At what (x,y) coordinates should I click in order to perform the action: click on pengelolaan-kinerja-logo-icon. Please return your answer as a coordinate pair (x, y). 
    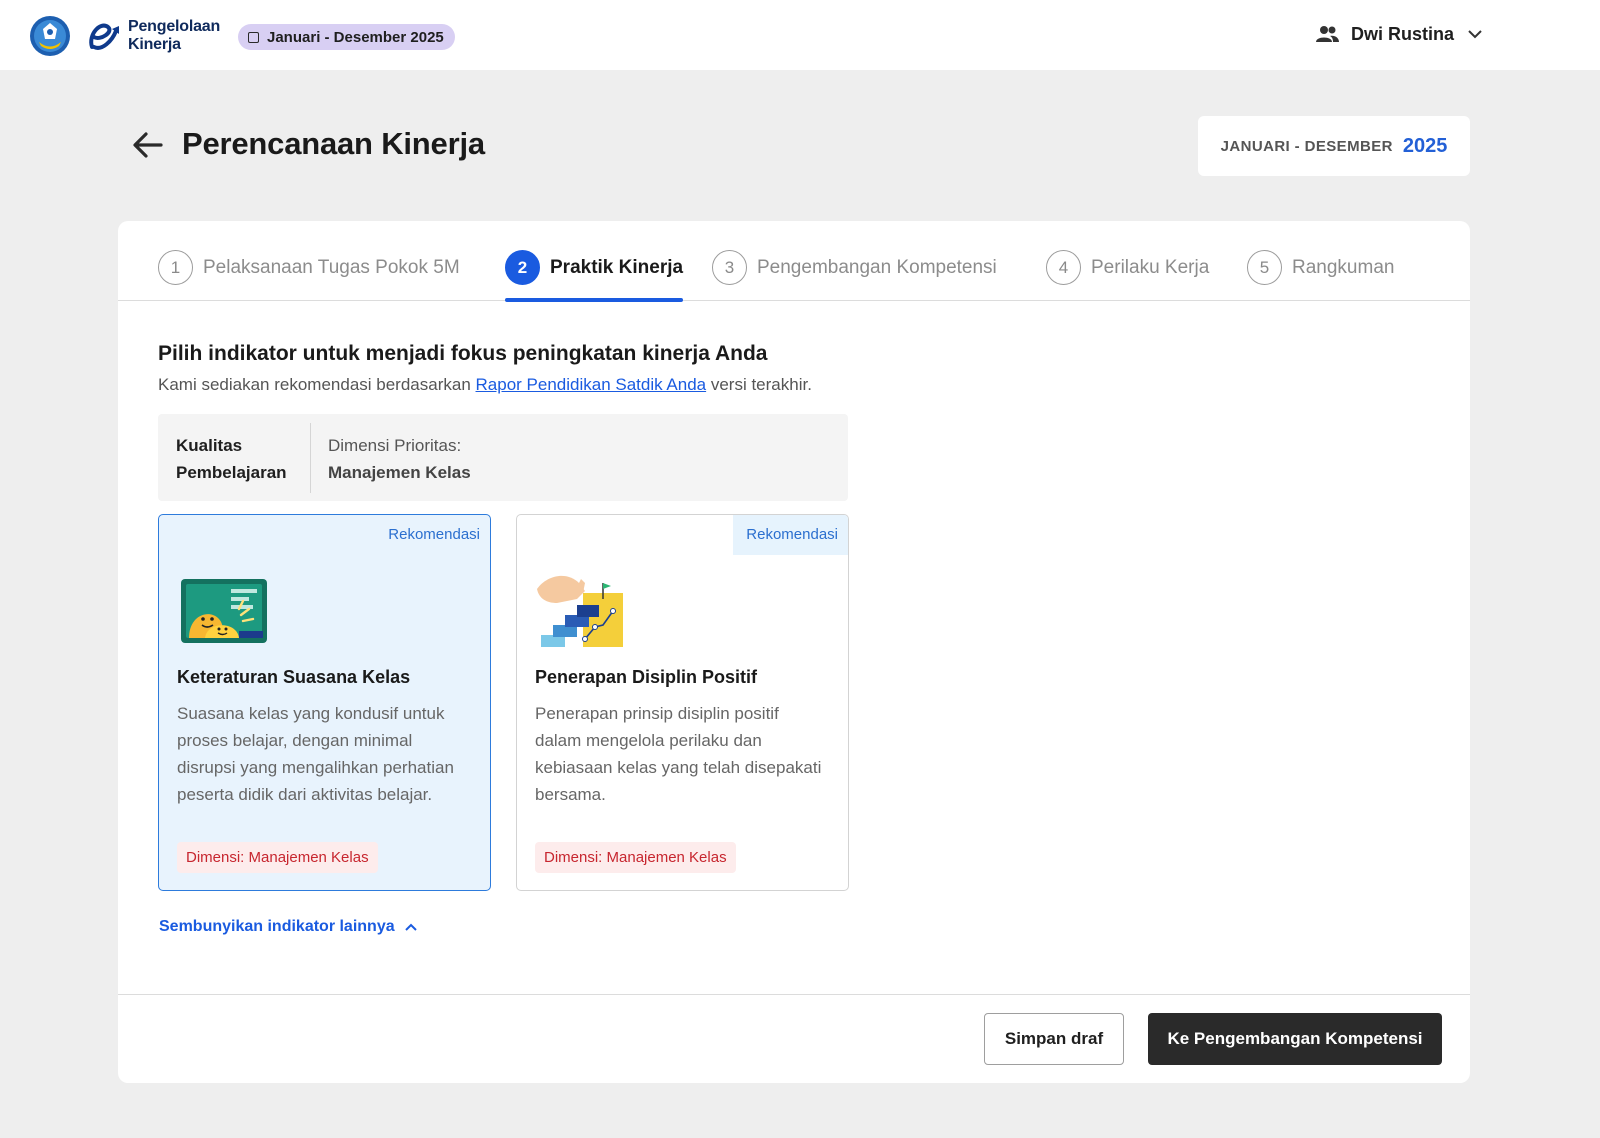
    Looking at the image, I should click on (104, 36).